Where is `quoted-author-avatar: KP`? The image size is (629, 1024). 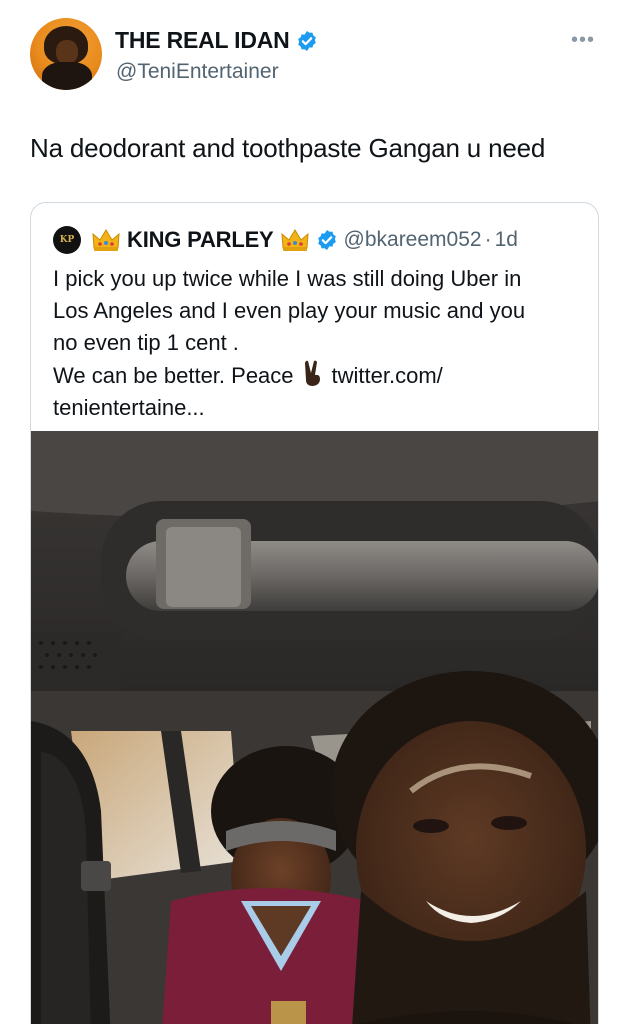
quoted-author-avatar: KP is located at coordinates (67, 240).